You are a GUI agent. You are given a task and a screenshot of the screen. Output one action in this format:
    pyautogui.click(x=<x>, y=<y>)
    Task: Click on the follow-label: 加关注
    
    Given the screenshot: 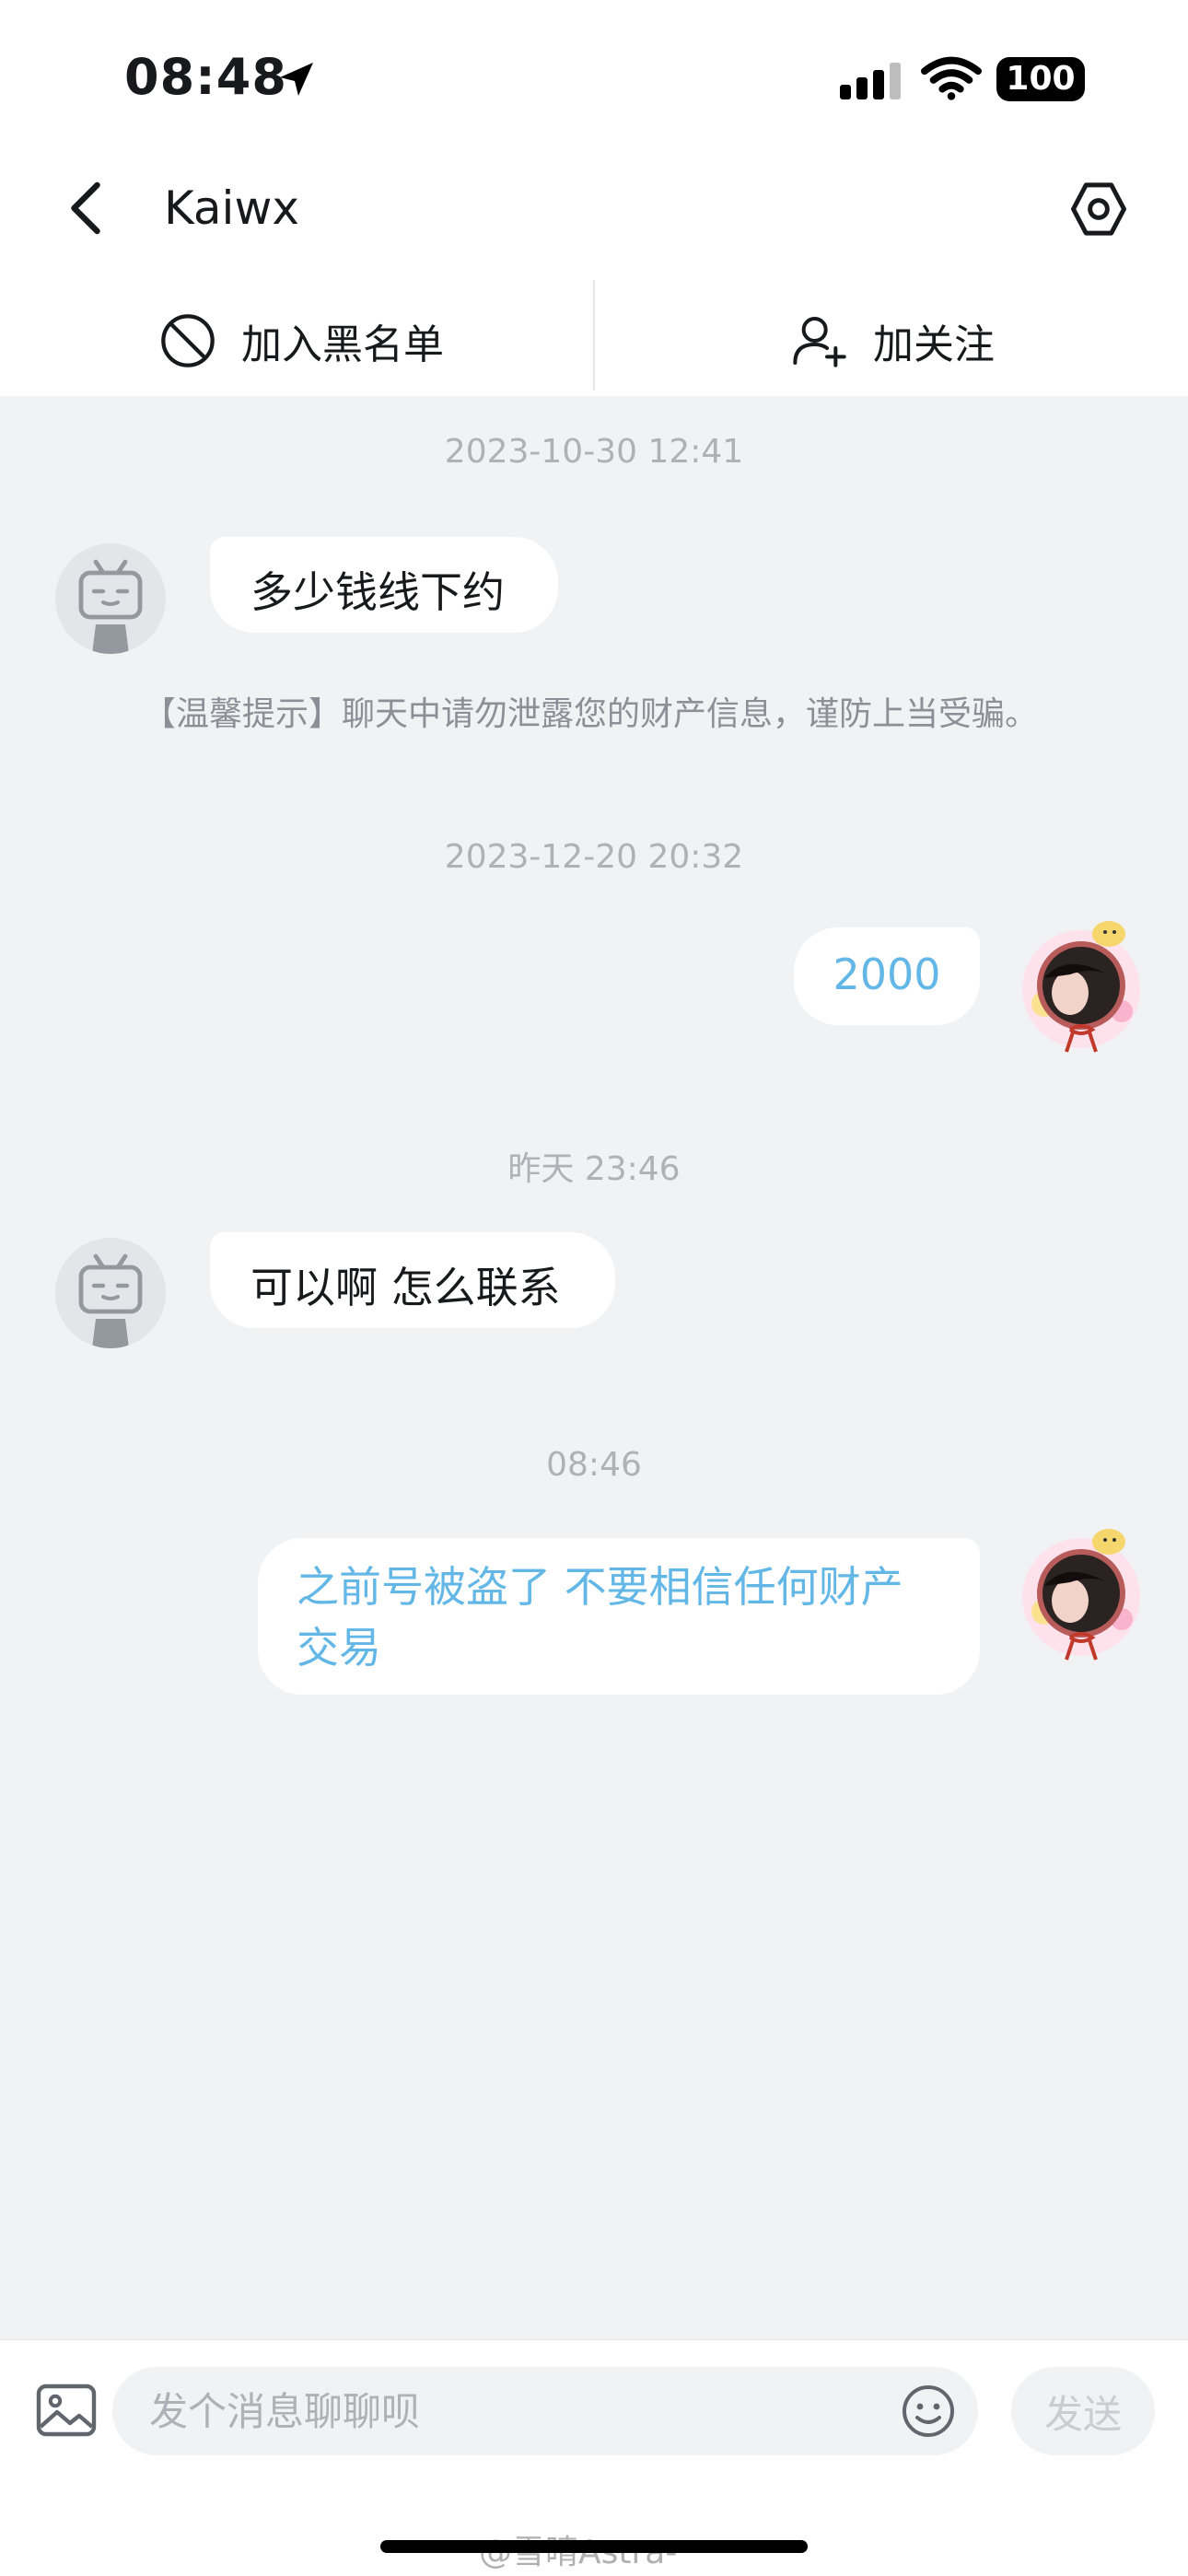 What is the action you would take?
    pyautogui.click(x=934, y=344)
    